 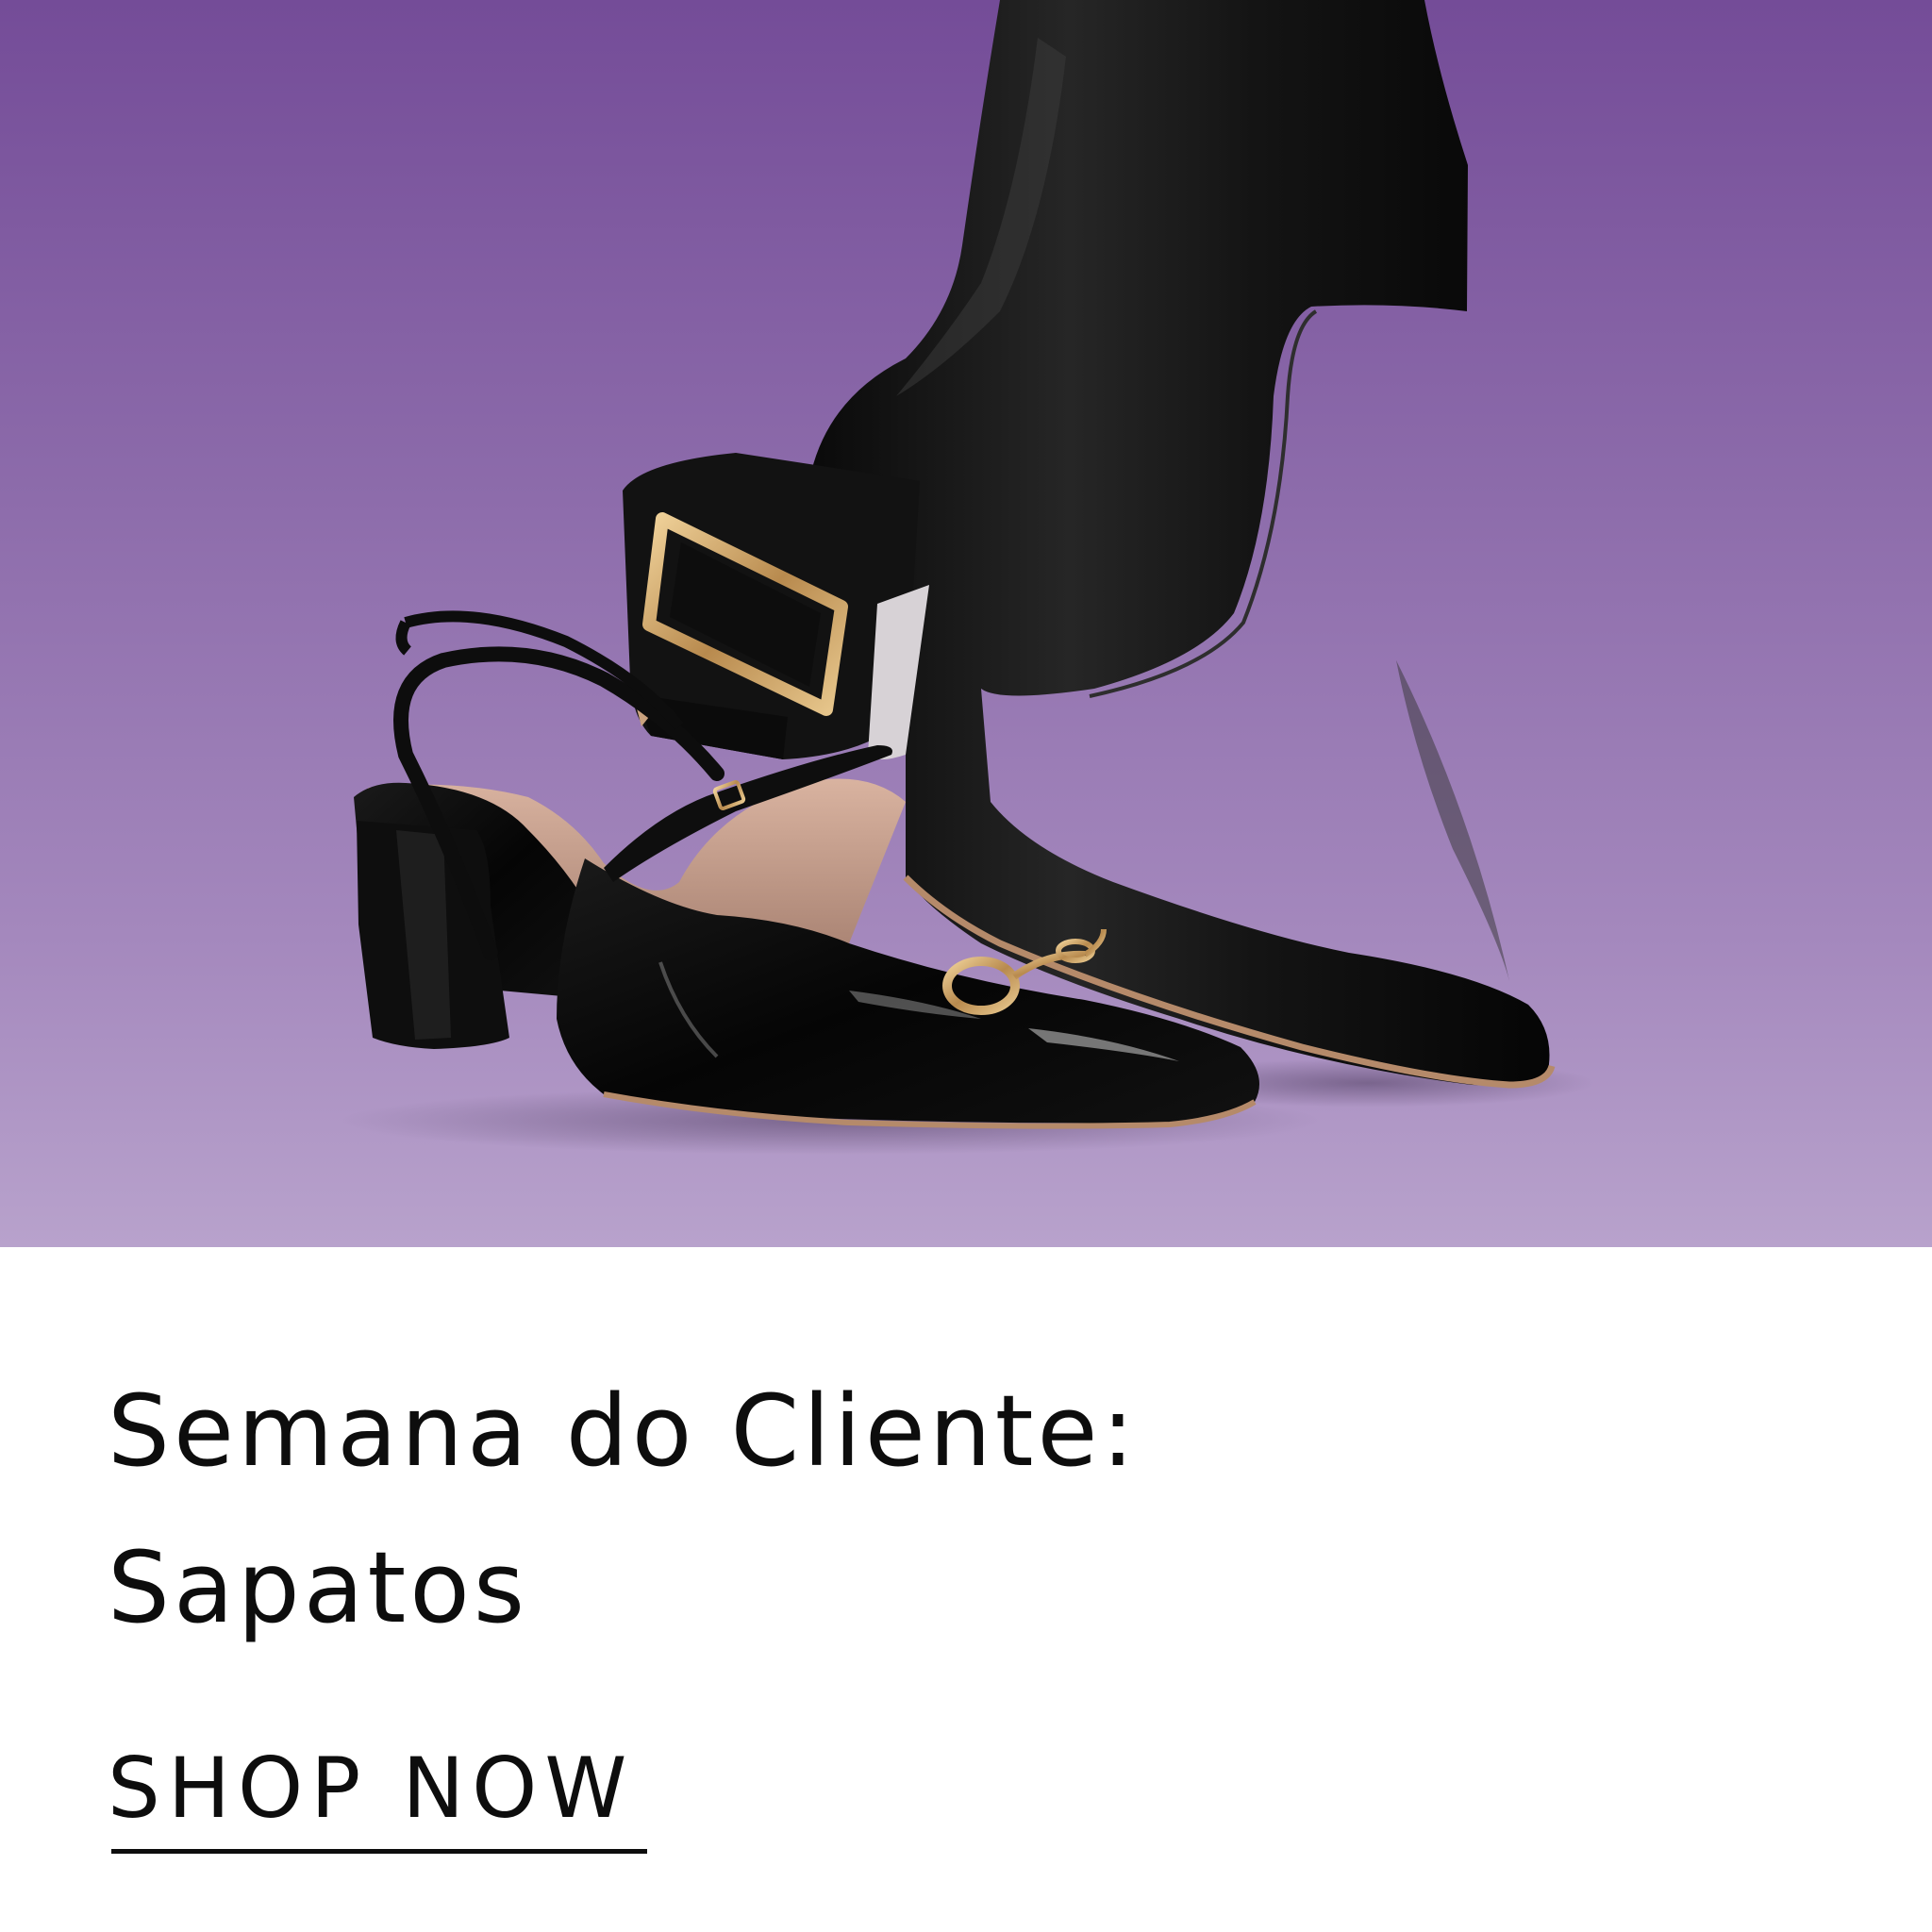 I want to click on headline-line-2: Sapatos, so click(x=318, y=1588).